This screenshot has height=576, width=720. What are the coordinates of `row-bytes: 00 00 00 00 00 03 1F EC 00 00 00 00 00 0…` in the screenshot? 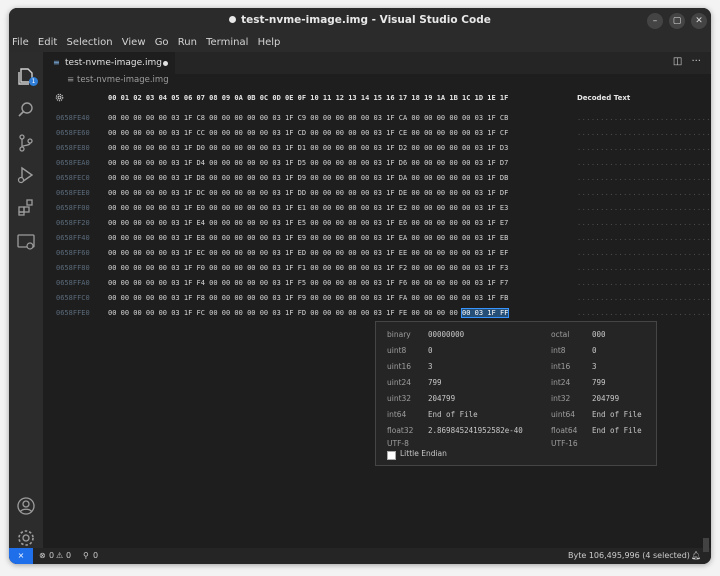 It's located at (308, 253).